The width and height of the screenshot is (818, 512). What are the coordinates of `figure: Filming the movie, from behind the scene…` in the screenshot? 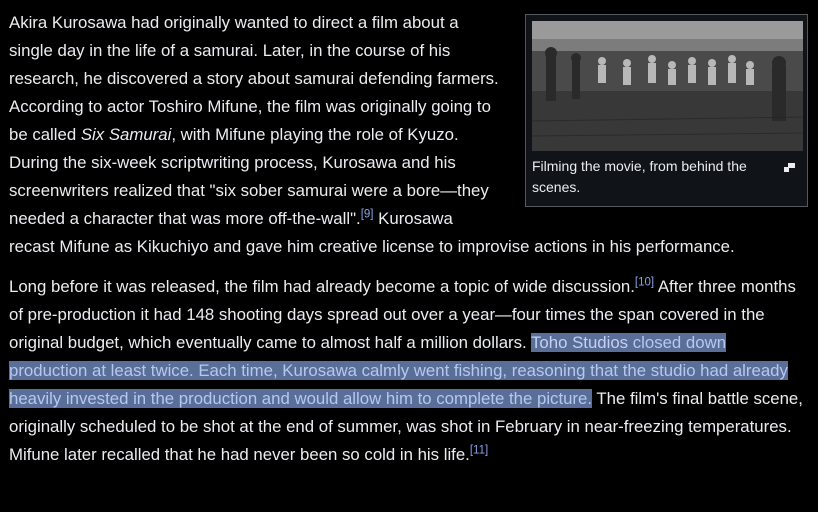 It's located at (666, 110).